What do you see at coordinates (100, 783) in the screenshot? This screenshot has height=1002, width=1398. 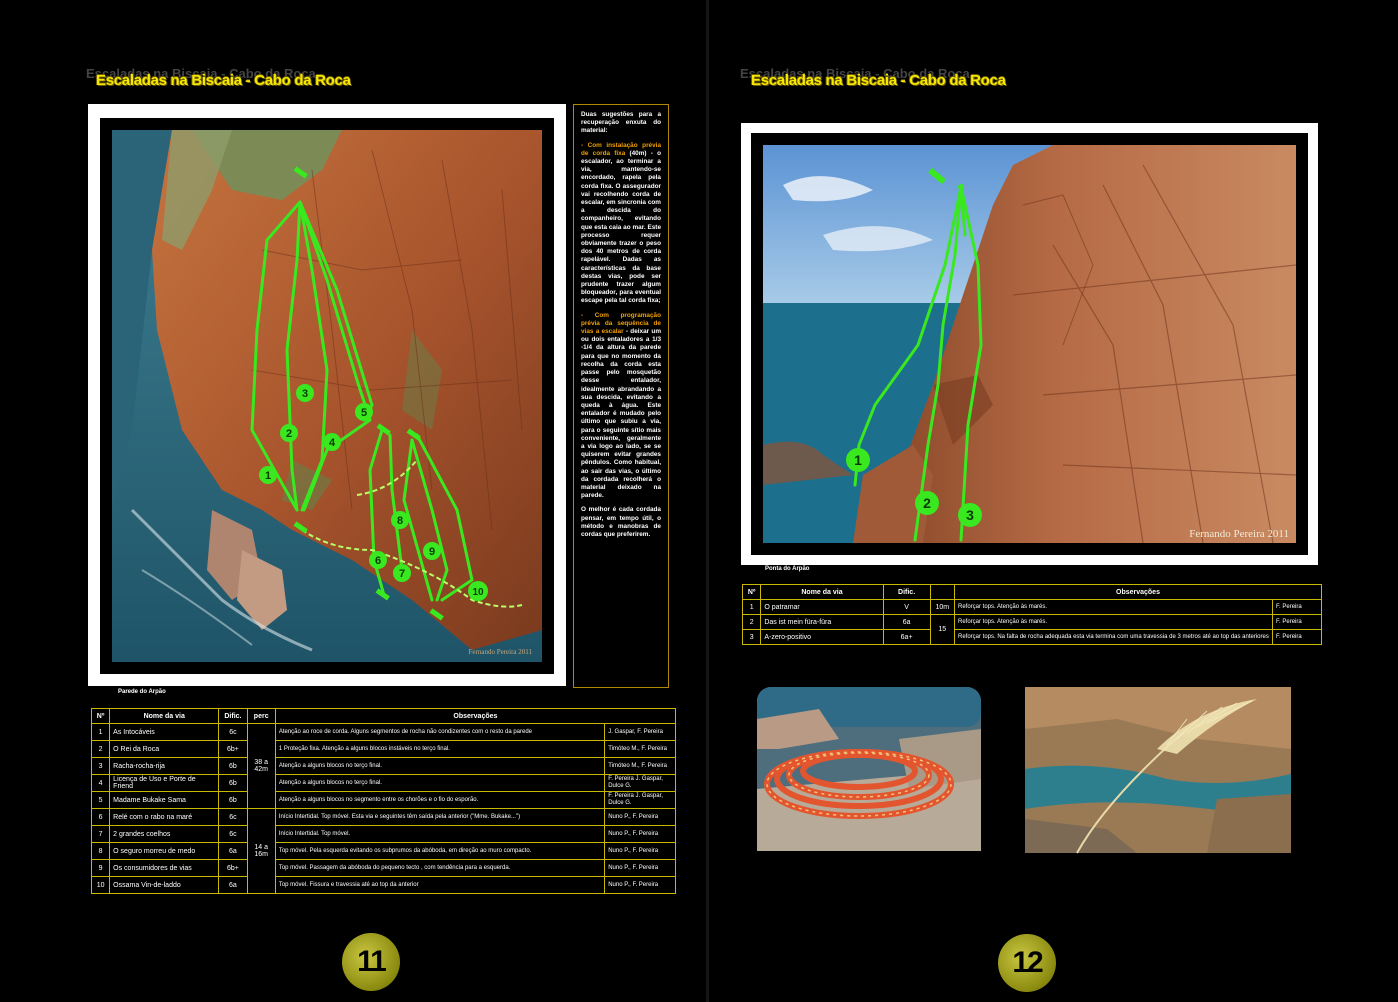 I see `route-number: 4` at bounding box center [100, 783].